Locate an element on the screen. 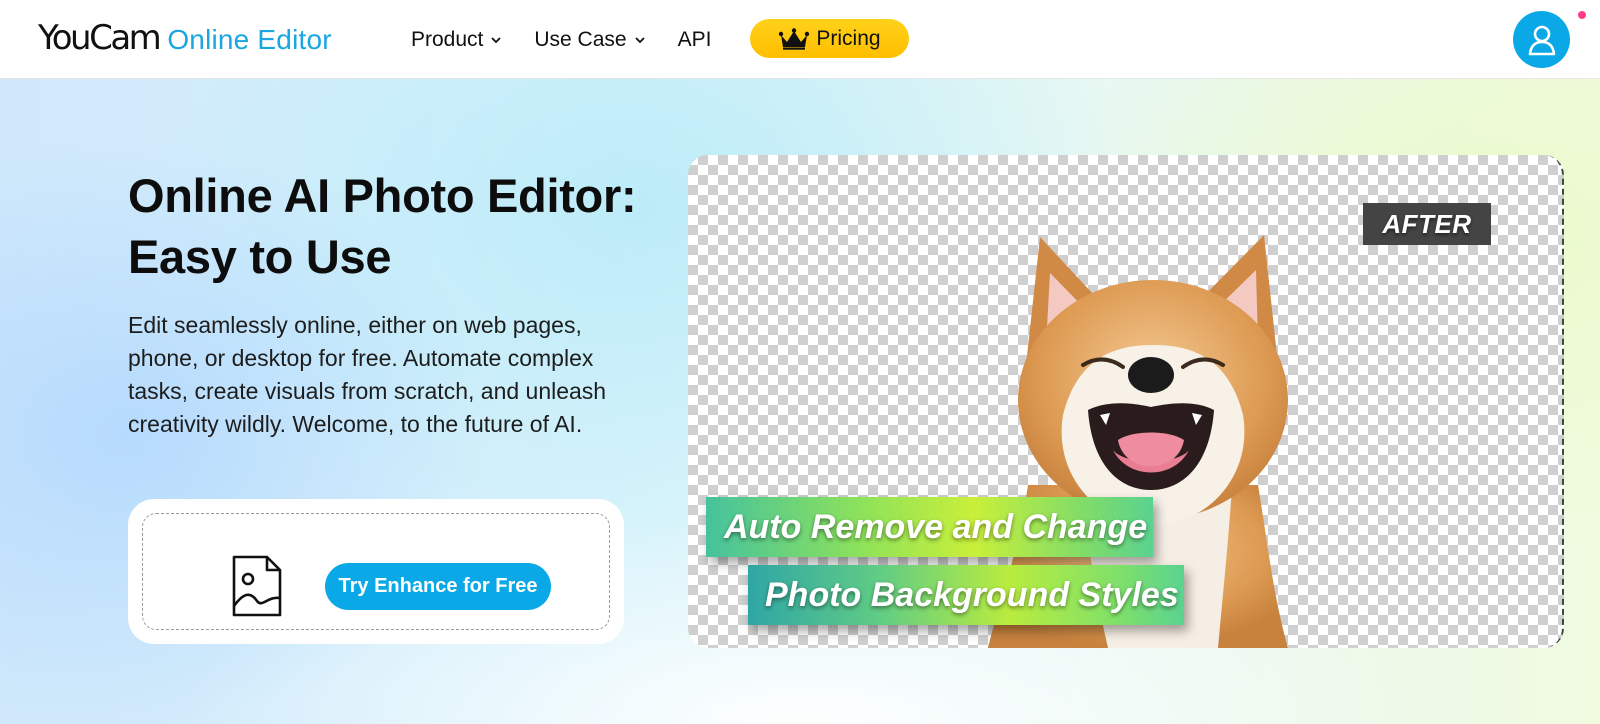 The image size is (1600, 724). user-icon is located at coordinates (1541, 40).